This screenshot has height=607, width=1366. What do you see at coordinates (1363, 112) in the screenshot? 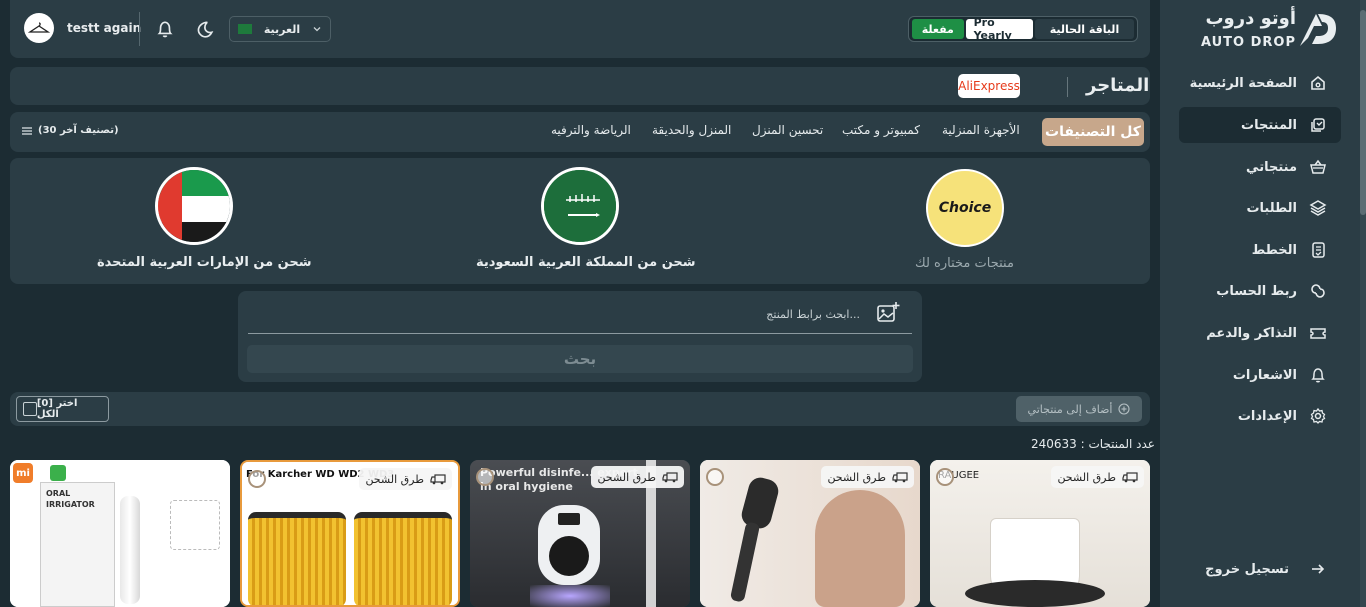
I see `scrollbar-thumb` at bounding box center [1363, 112].